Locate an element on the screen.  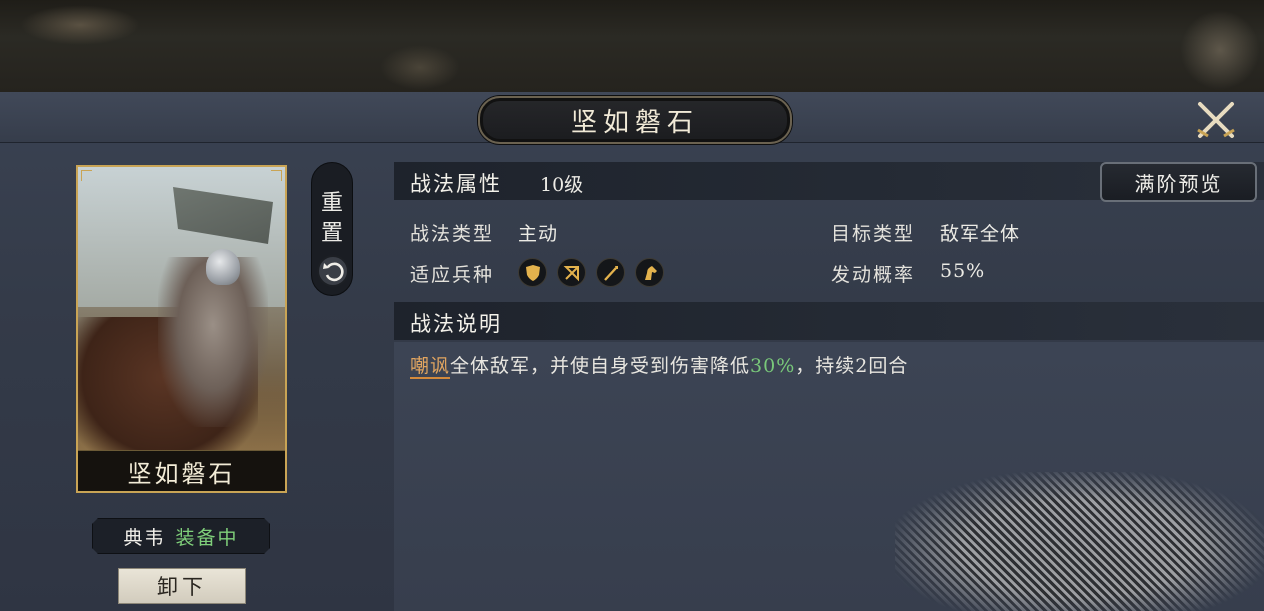
description-highlight: 30% is located at coordinates (773, 366).